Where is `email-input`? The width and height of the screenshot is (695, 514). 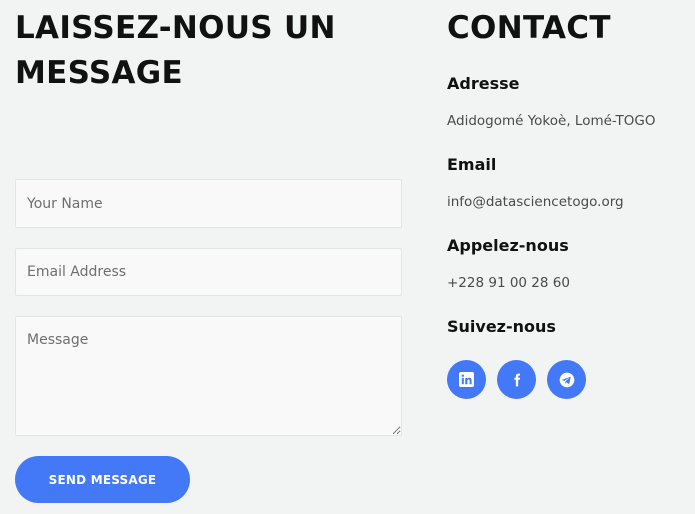 email-input is located at coordinates (208, 272).